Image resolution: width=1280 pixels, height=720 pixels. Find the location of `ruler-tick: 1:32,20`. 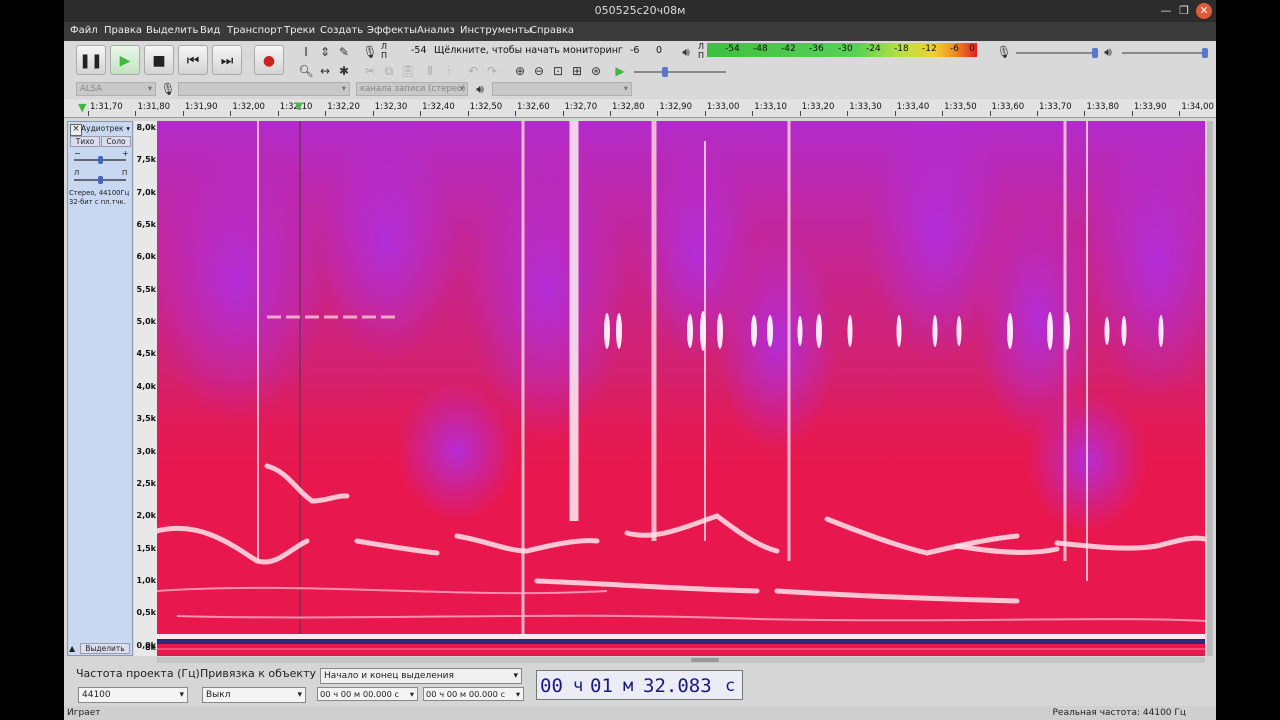

ruler-tick: 1:32,20 is located at coordinates (343, 107).